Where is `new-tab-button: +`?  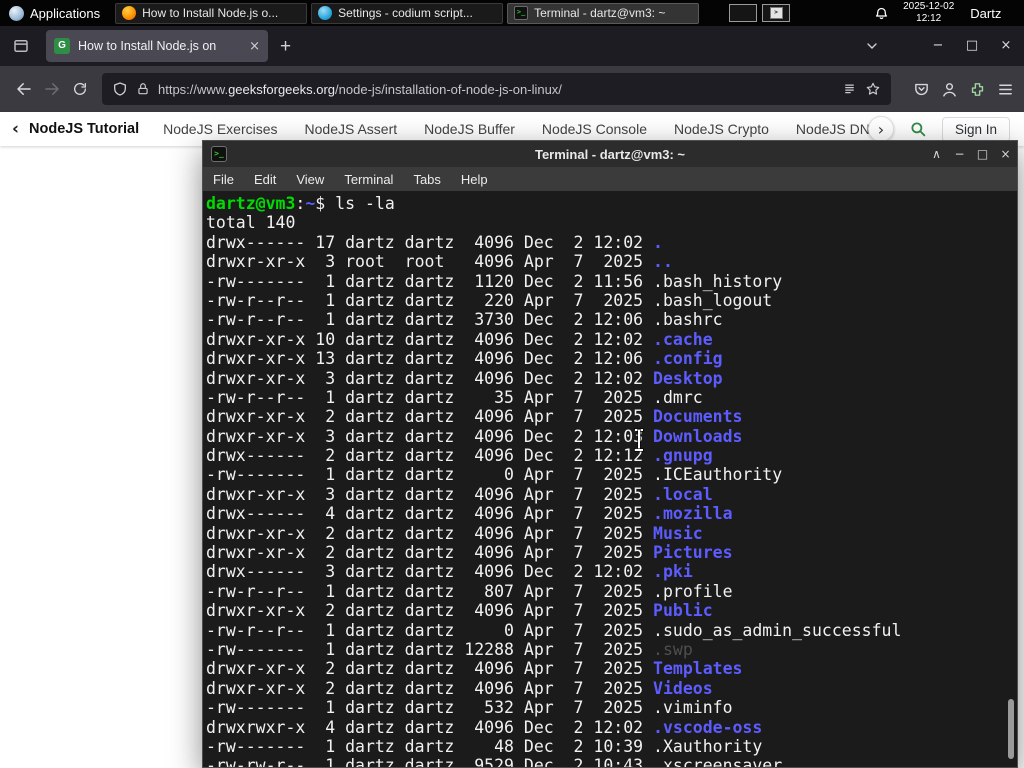 new-tab-button: + is located at coordinates (285, 46).